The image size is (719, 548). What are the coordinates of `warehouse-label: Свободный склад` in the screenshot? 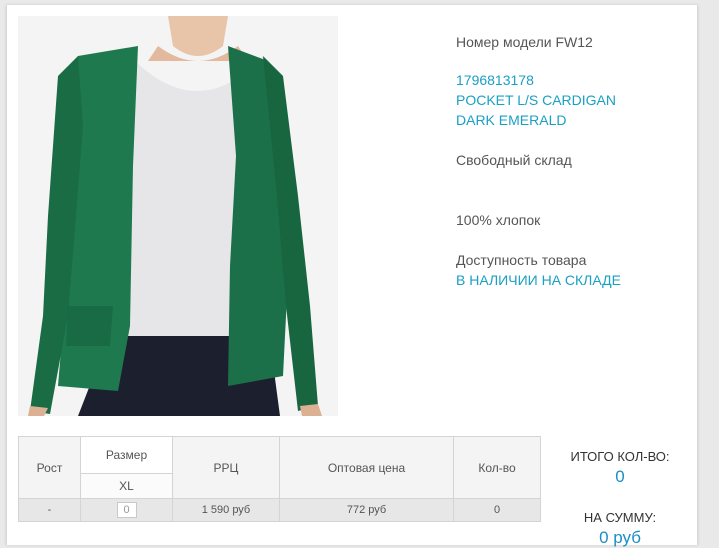 It's located at (514, 160).